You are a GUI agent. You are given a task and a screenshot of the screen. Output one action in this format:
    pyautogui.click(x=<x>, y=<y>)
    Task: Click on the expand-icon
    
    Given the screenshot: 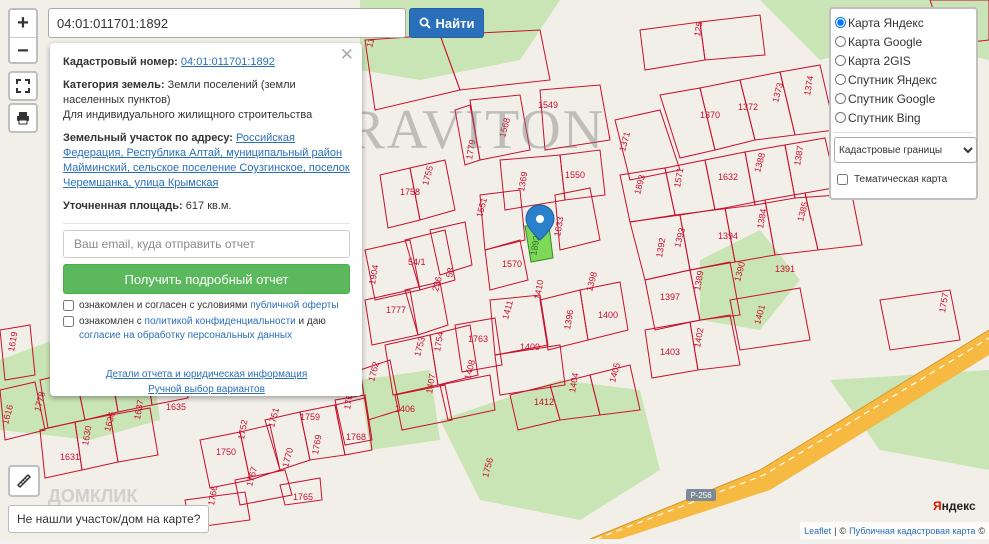 What is the action you would take?
    pyautogui.click(x=23, y=86)
    